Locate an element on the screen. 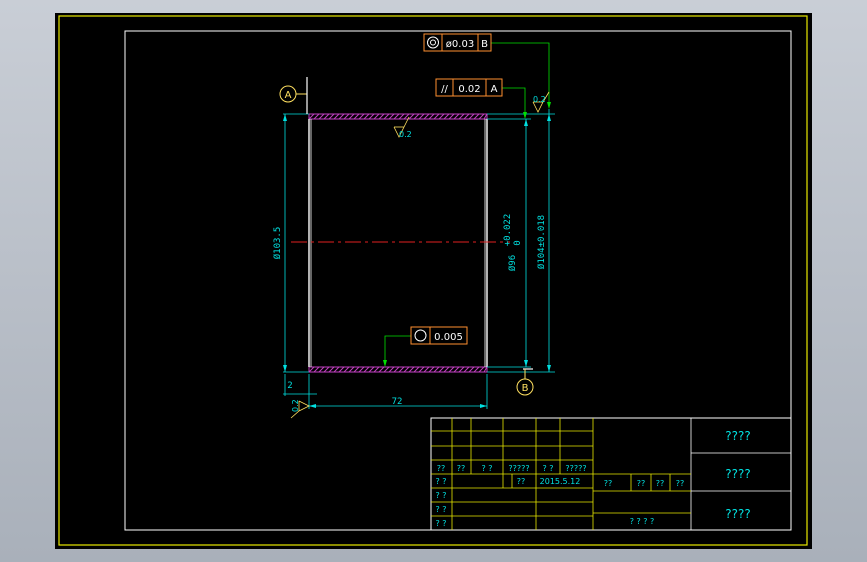 The image size is (867, 562). tb-process-label: ? ? is located at coordinates (440, 509).